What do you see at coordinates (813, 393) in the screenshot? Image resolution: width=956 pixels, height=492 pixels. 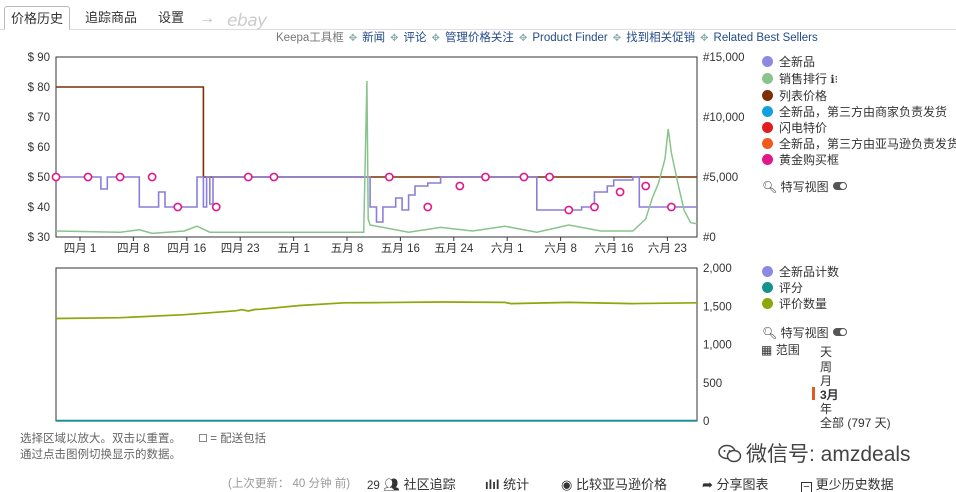 I see `range-active-marker` at bounding box center [813, 393].